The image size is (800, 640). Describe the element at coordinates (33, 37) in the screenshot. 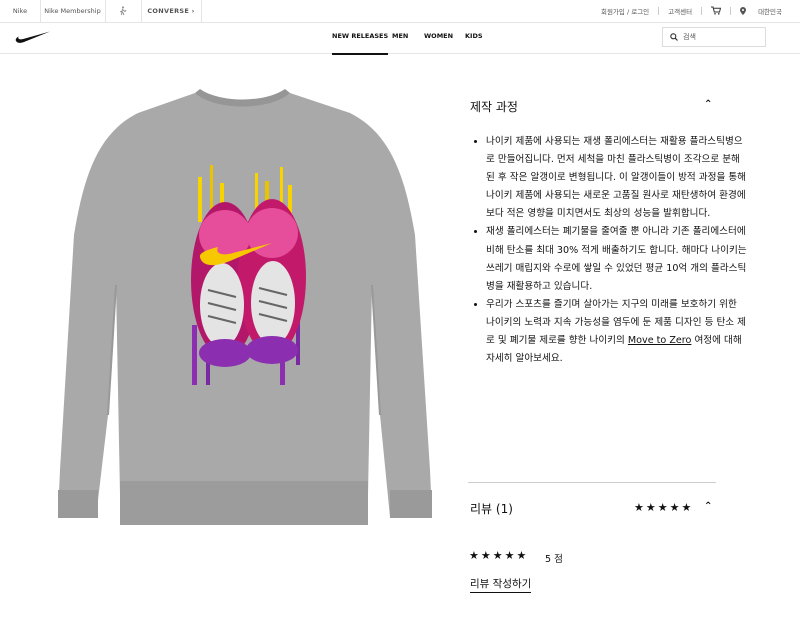

I see `nike-swoosh-logo` at that location.